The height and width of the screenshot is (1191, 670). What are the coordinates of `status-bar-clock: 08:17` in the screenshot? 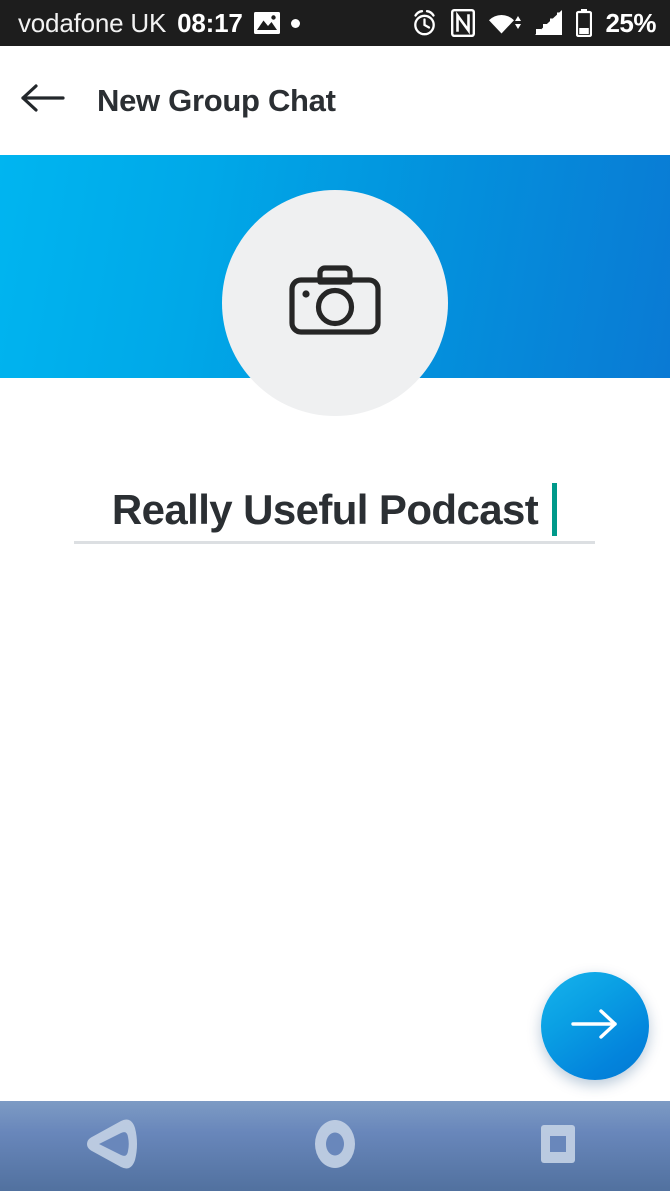 It's located at (210, 22).